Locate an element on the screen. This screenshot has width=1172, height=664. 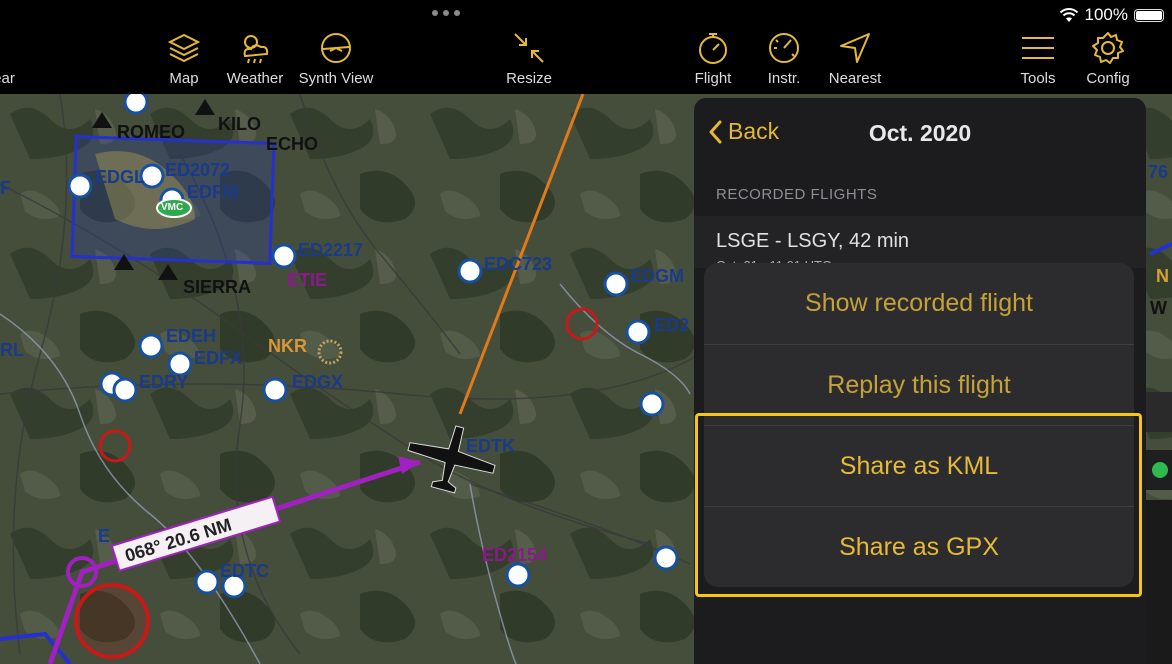
attitude-indicator-icon is located at coordinates (336, 48).